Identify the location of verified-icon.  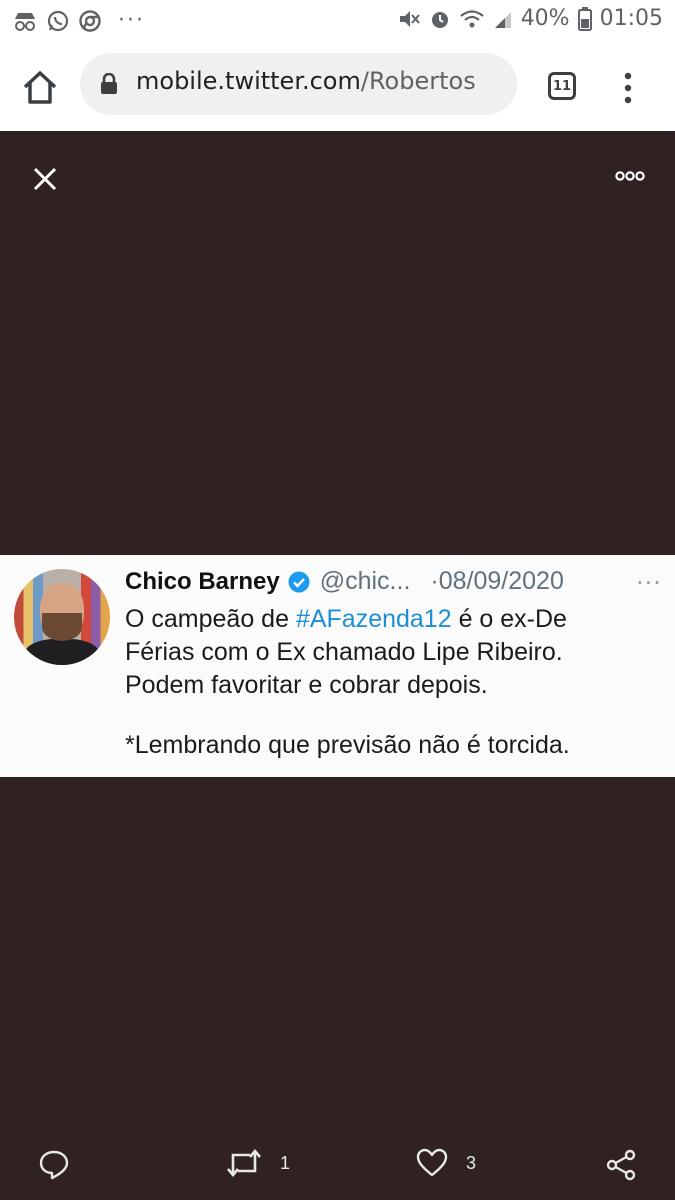
(299, 581).